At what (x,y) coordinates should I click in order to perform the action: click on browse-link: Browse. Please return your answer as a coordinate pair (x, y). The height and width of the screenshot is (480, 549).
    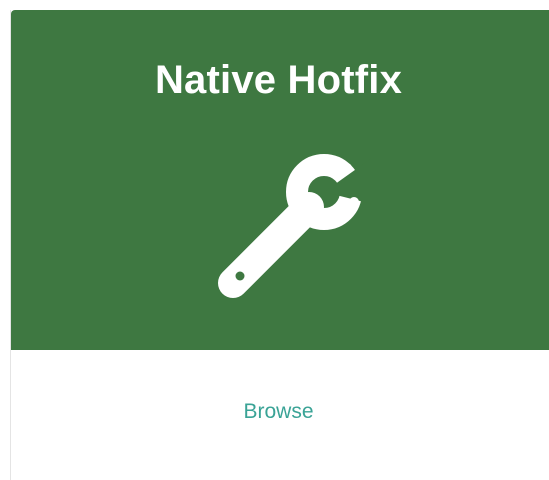
    Looking at the image, I should click on (278, 412).